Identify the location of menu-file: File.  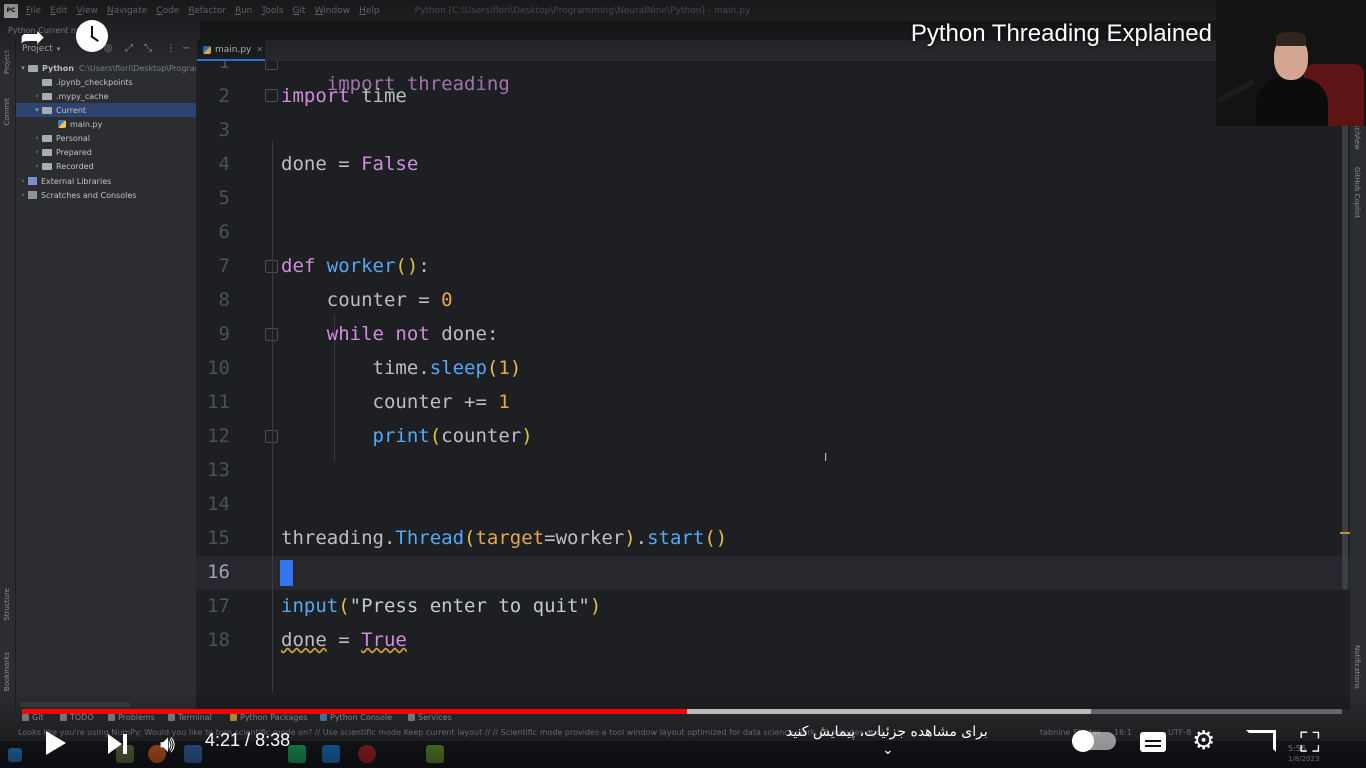
(33, 11).